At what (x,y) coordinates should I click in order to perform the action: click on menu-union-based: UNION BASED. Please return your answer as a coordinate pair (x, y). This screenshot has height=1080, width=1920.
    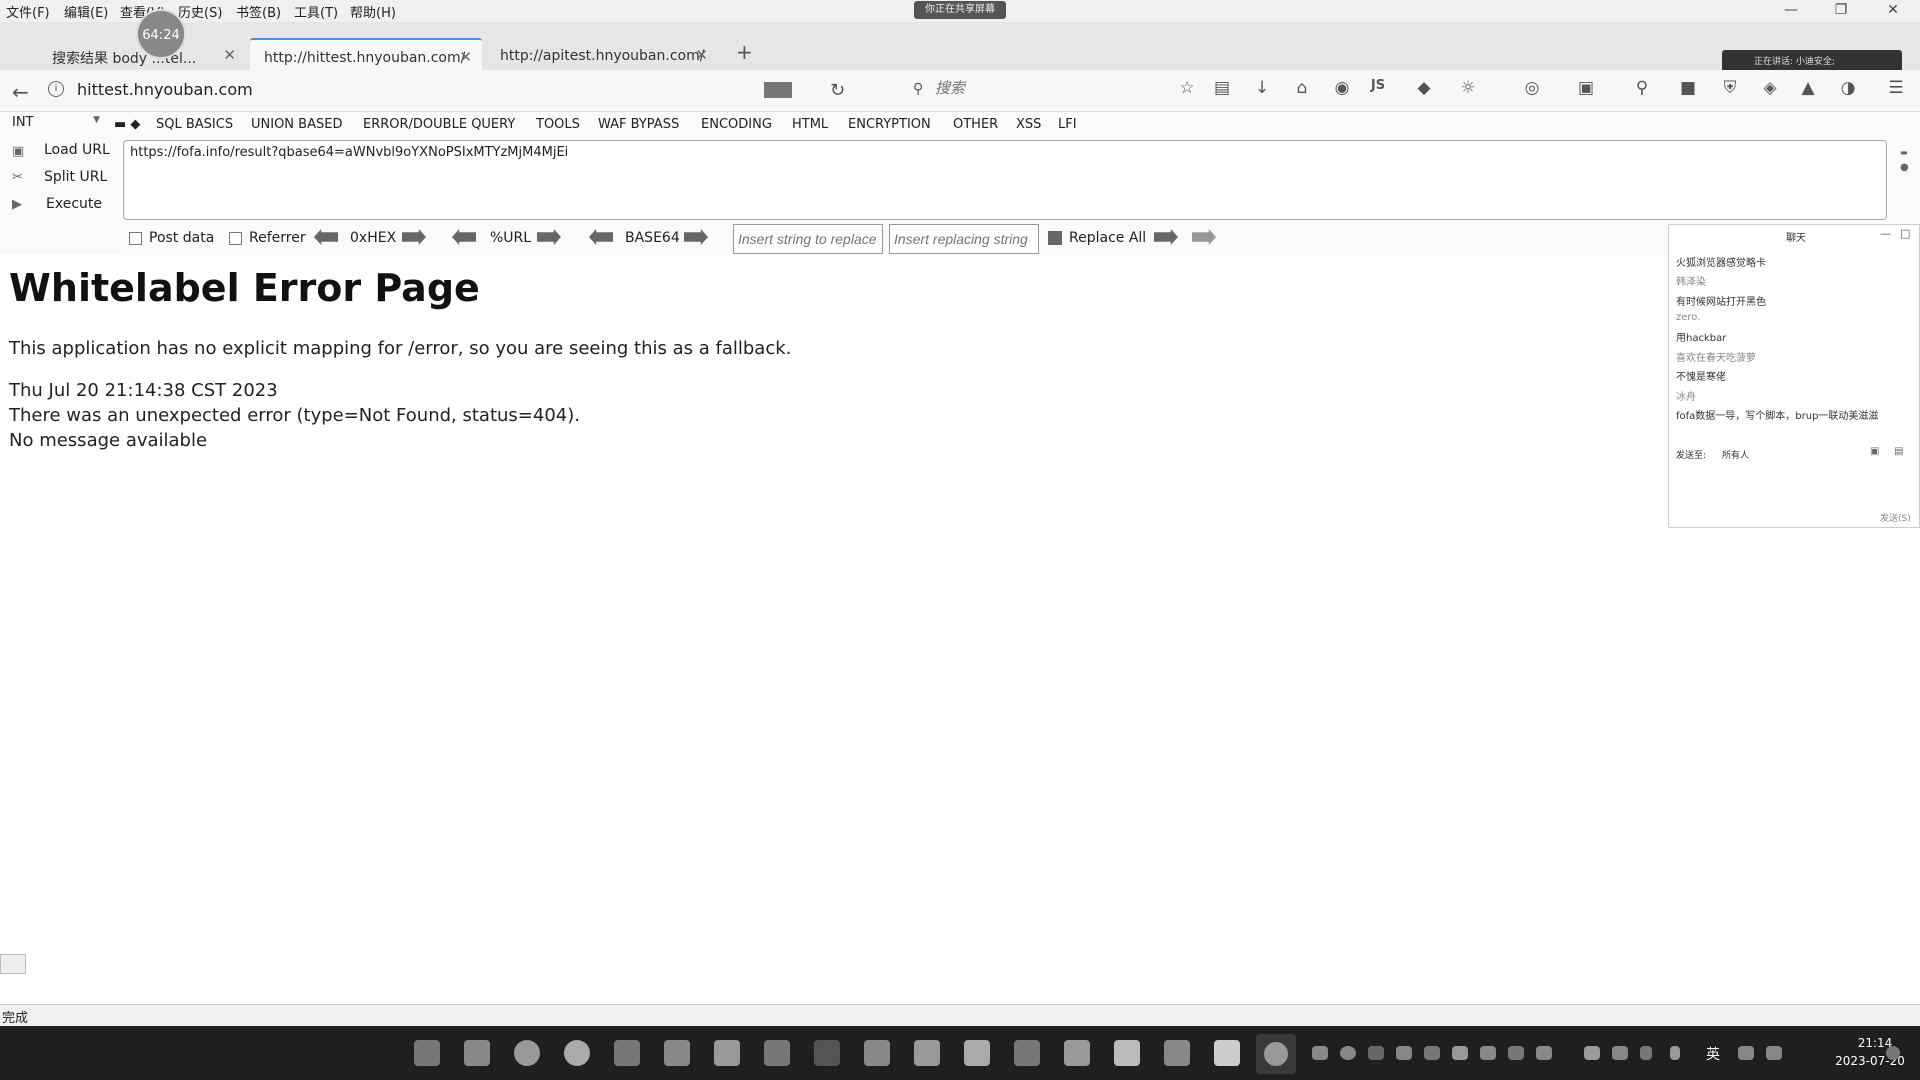
    Looking at the image, I should click on (296, 124).